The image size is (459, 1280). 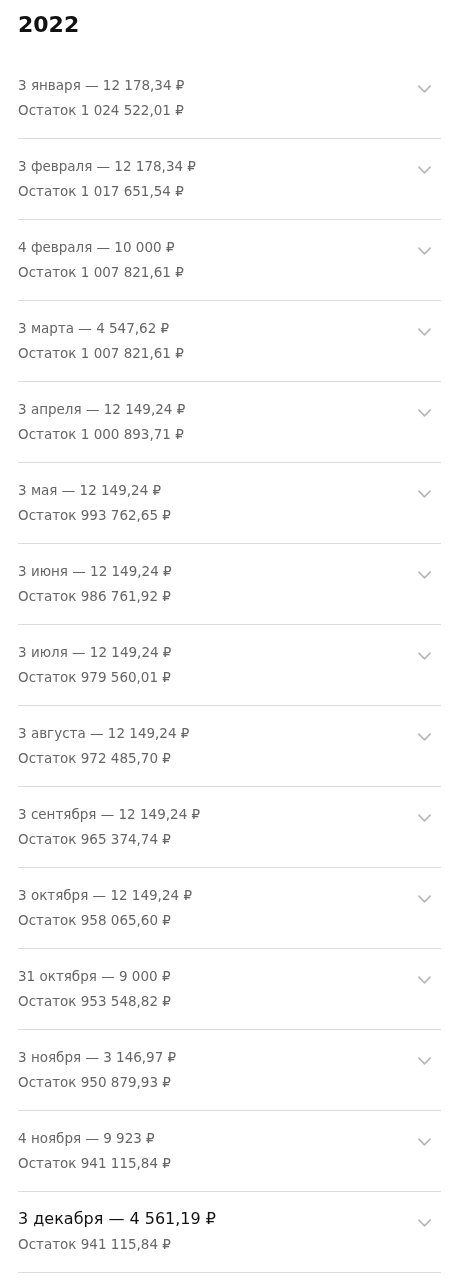 I want to click on payment-title: 3 мая — 12 149,24 ₽, so click(x=90, y=490).